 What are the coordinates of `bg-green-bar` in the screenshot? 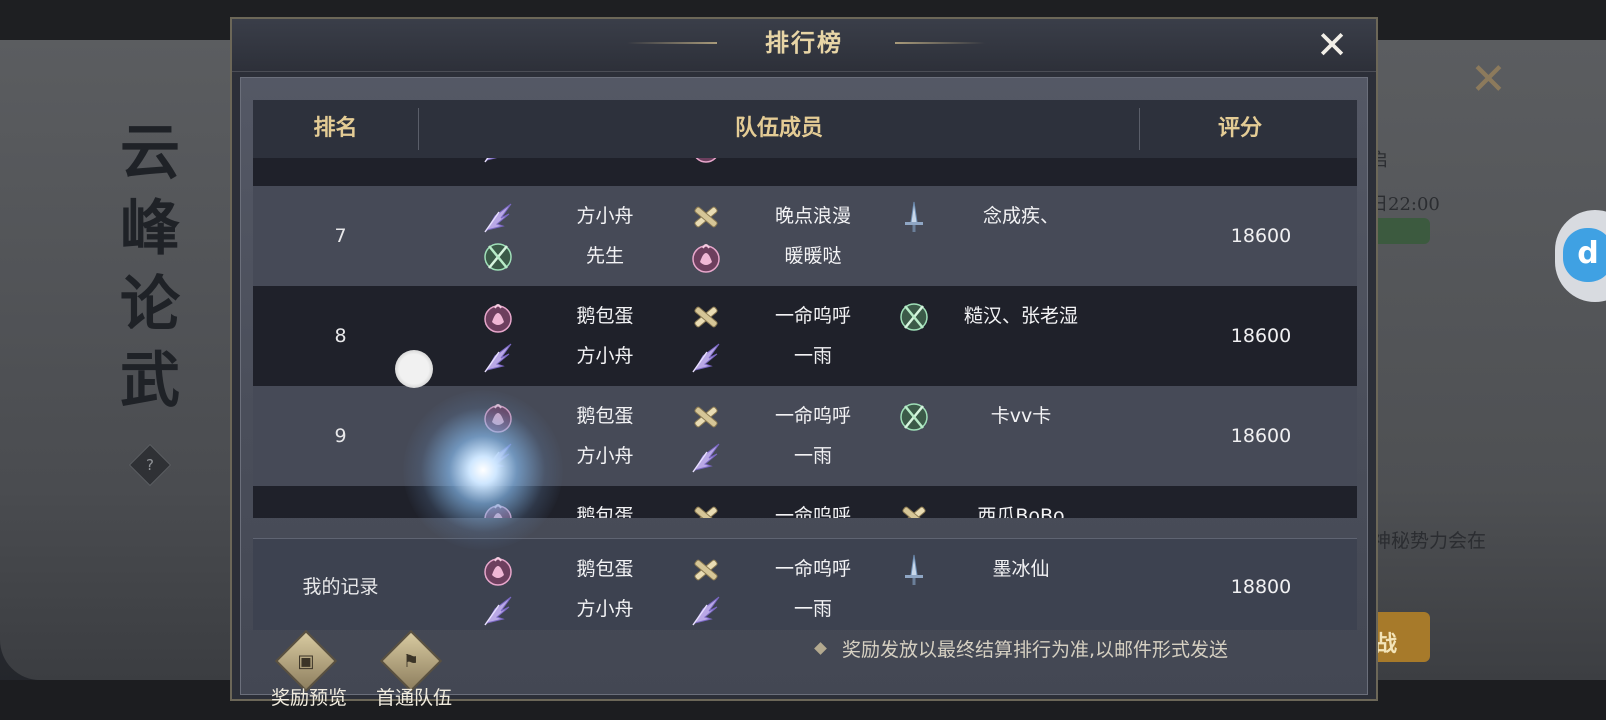 It's located at (1400, 231).